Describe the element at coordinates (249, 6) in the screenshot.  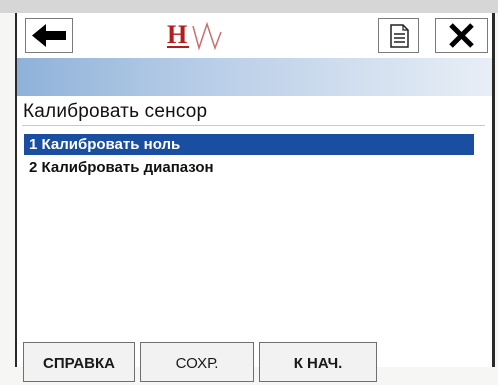
I see `top-edge` at that location.